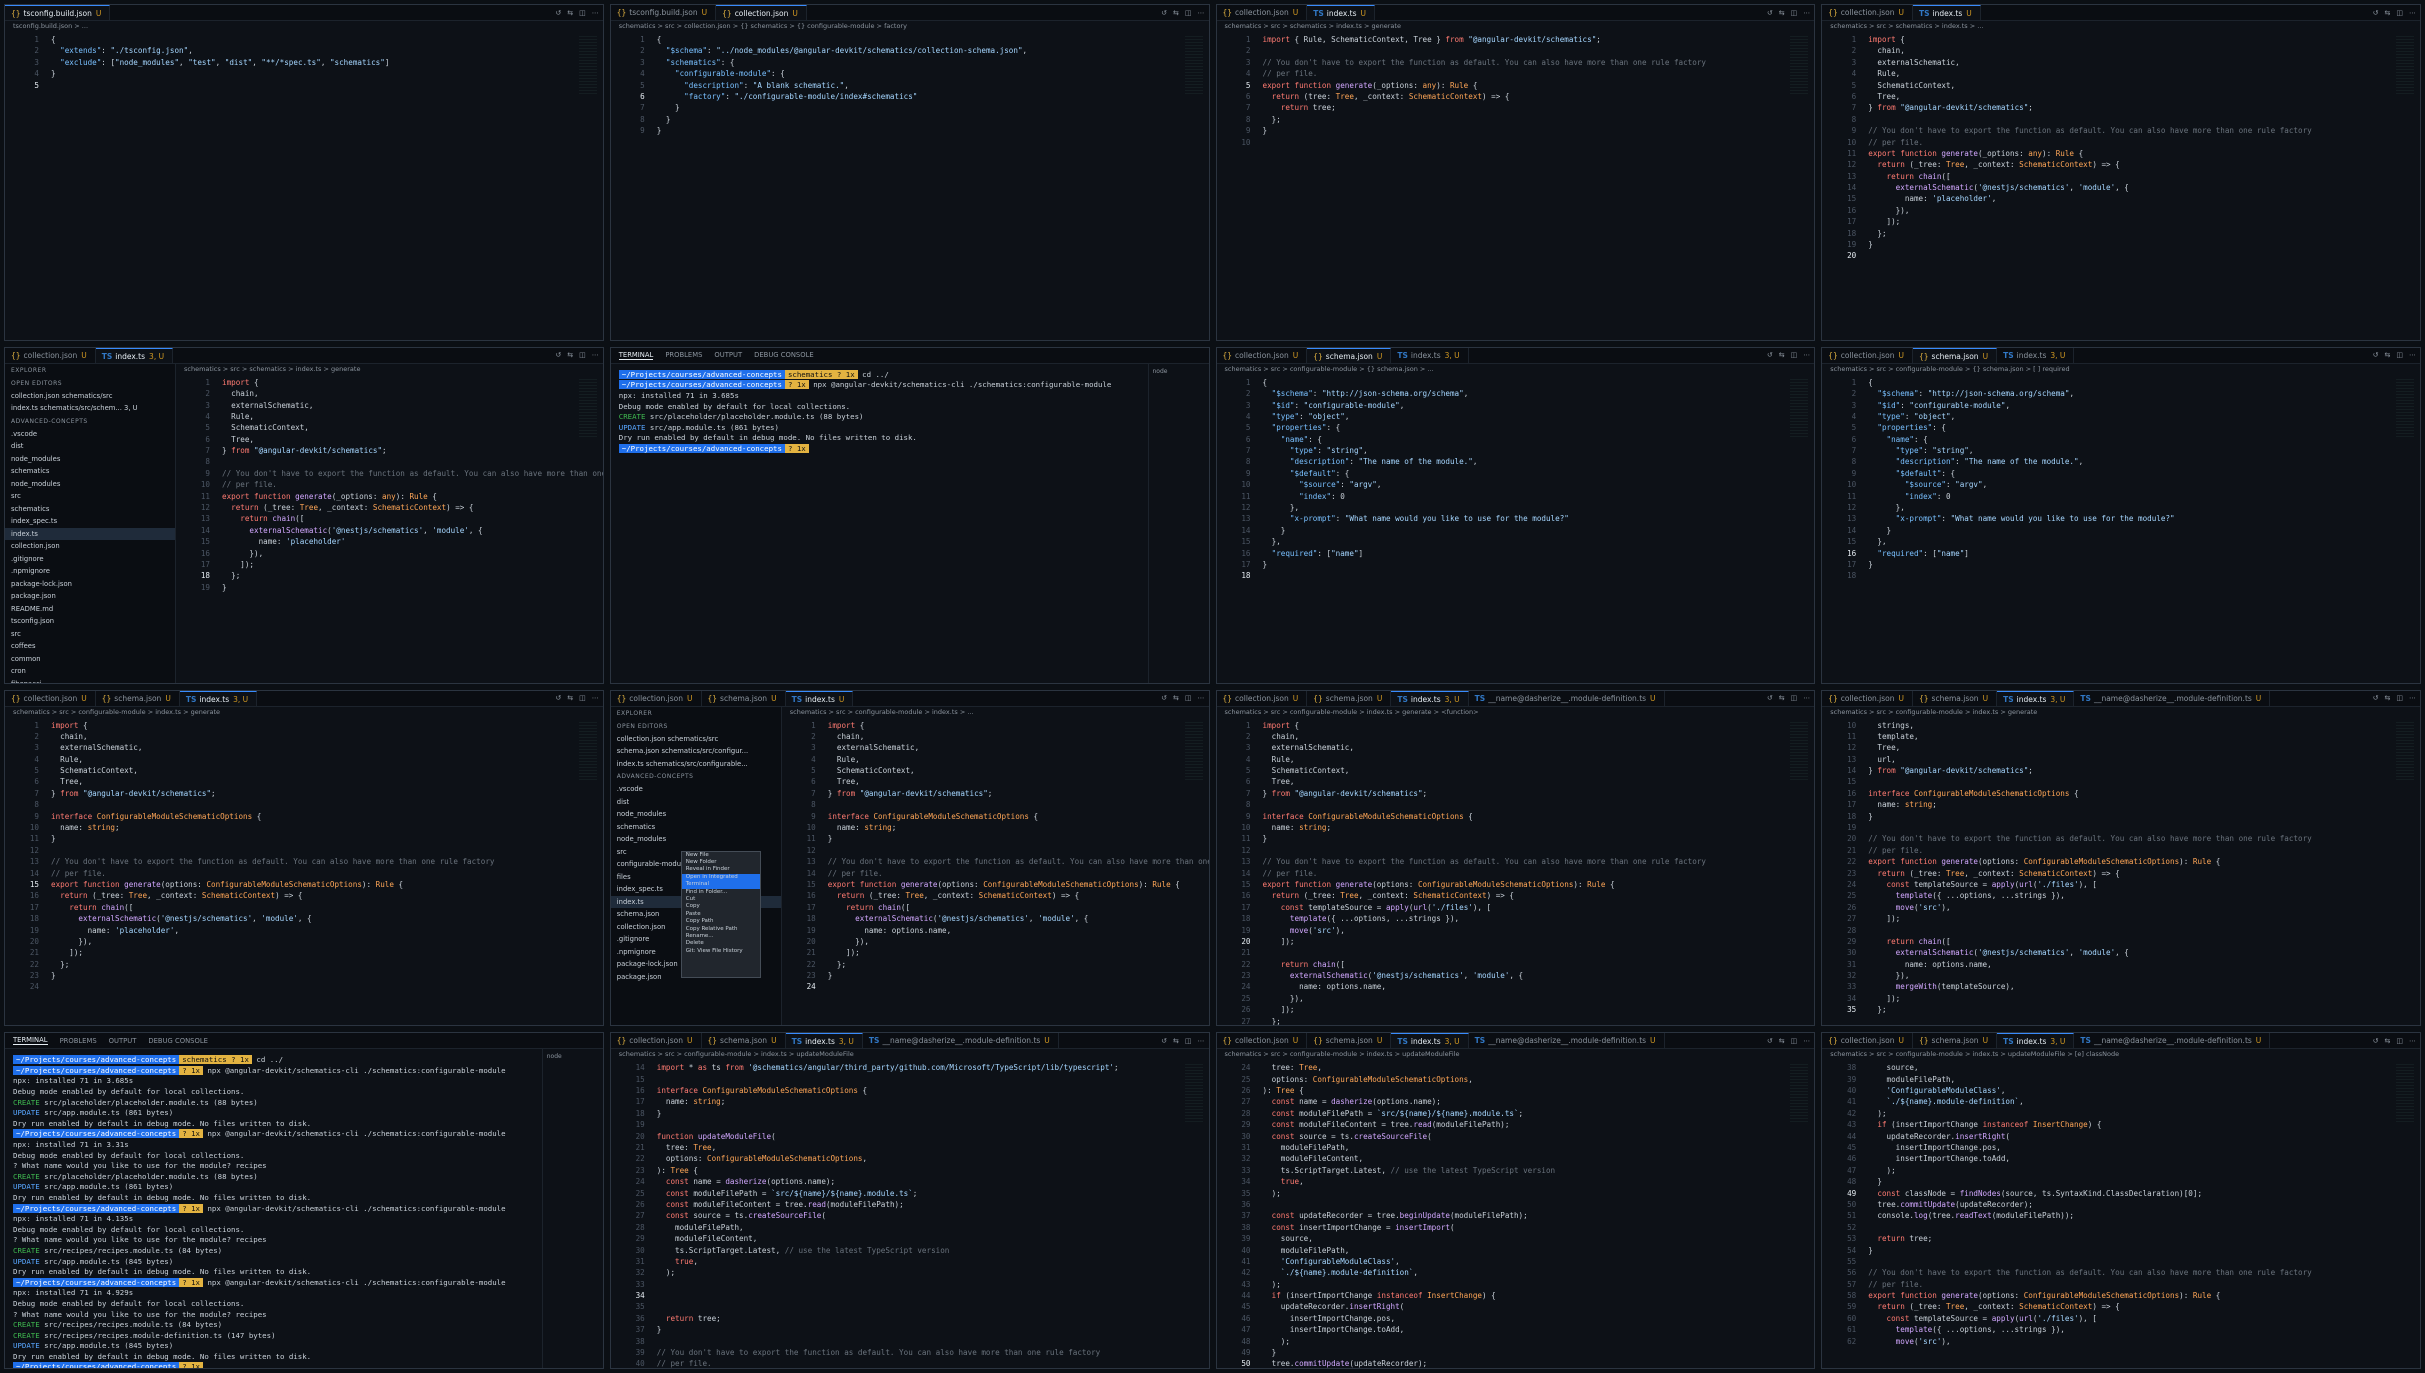 This screenshot has width=2425, height=1373. Describe the element at coordinates (819, 698) in the screenshot. I see `editor-tab: TS index.ts U` at that location.